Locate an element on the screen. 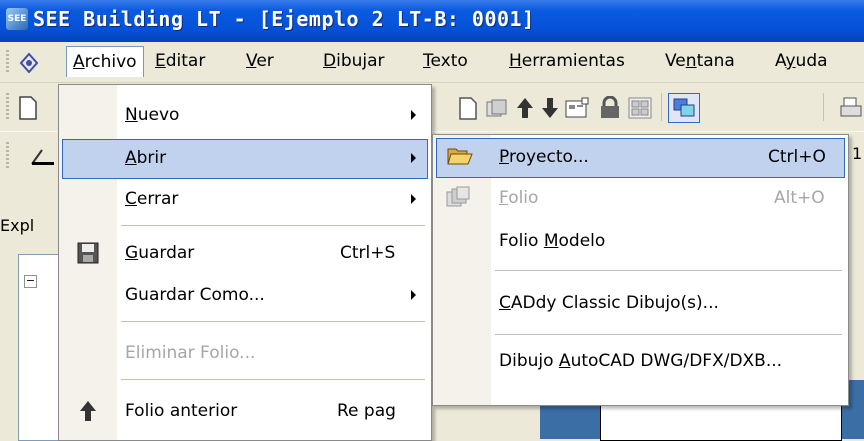 The height and width of the screenshot is (441, 864). menu-item-label: Abrir is located at coordinates (146, 158).